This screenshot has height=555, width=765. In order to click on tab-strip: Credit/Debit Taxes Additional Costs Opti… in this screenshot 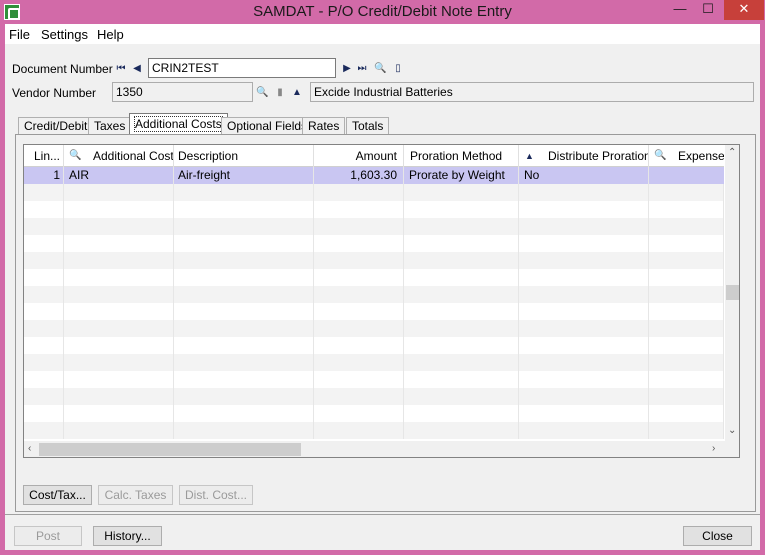, I will do `click(385, 124)`.